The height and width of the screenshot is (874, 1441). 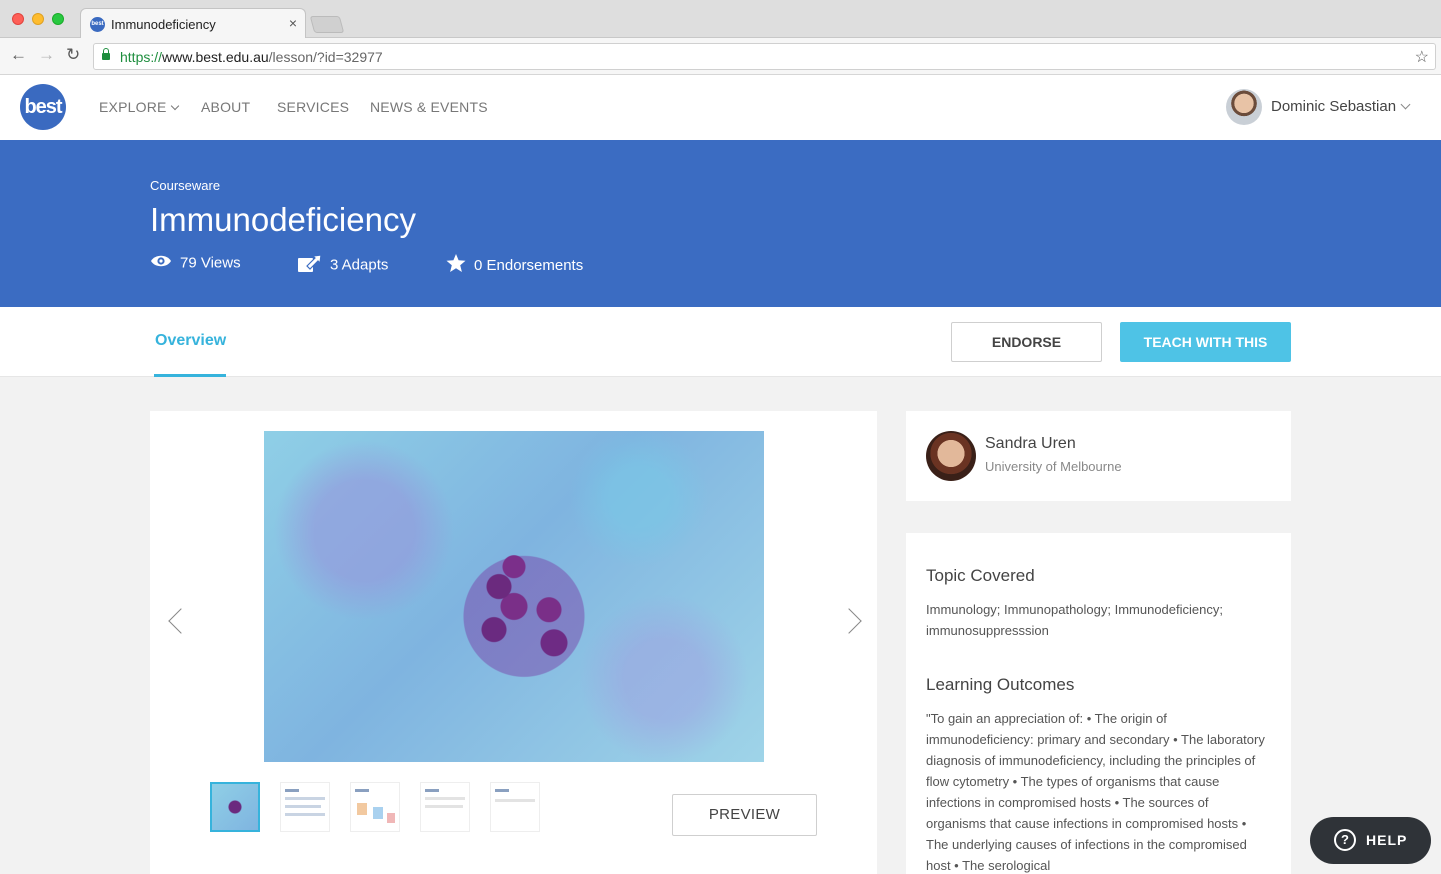 I want to click on topic-covered-heading: Topic Covered, so click(x=980, y=575).